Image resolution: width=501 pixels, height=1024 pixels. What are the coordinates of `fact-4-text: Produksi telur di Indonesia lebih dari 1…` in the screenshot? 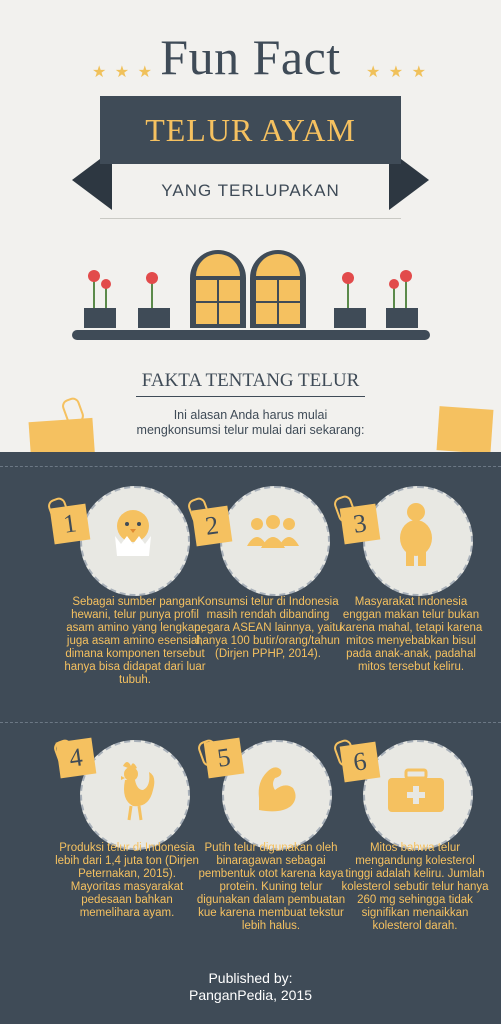 It's located at (127, 880).